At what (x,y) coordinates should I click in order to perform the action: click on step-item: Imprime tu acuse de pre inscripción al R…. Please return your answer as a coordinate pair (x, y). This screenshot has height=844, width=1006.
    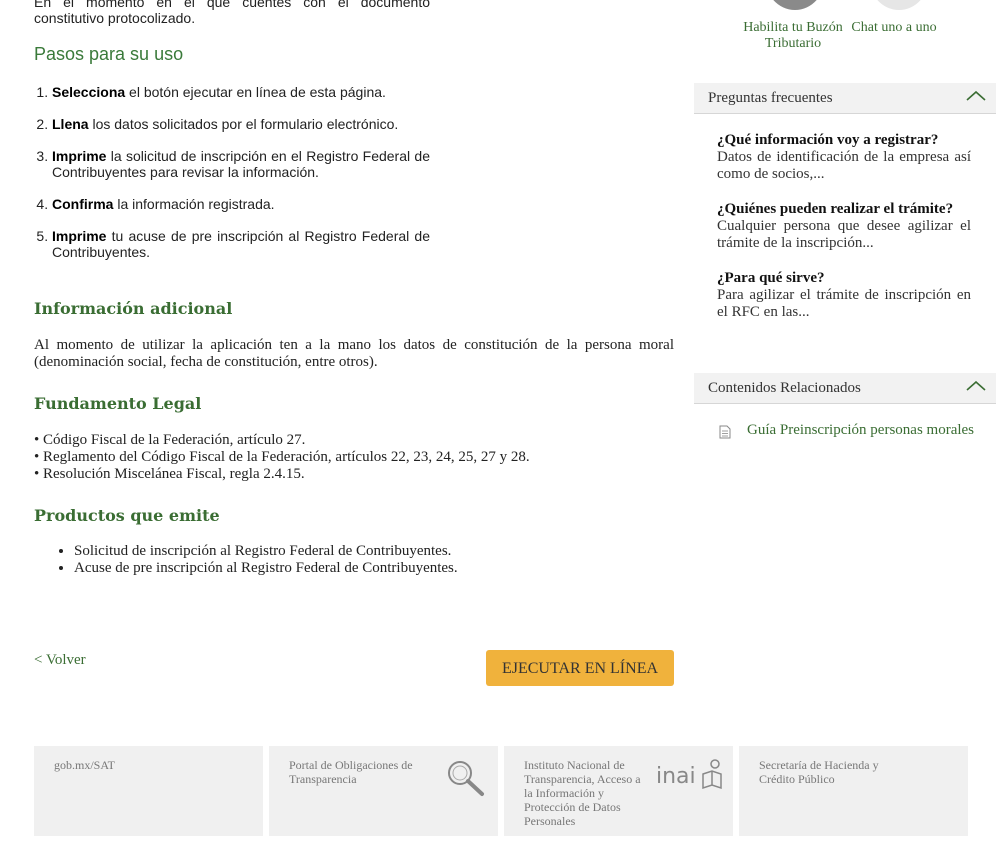
    Looking at the image, I should click on (241, 244).